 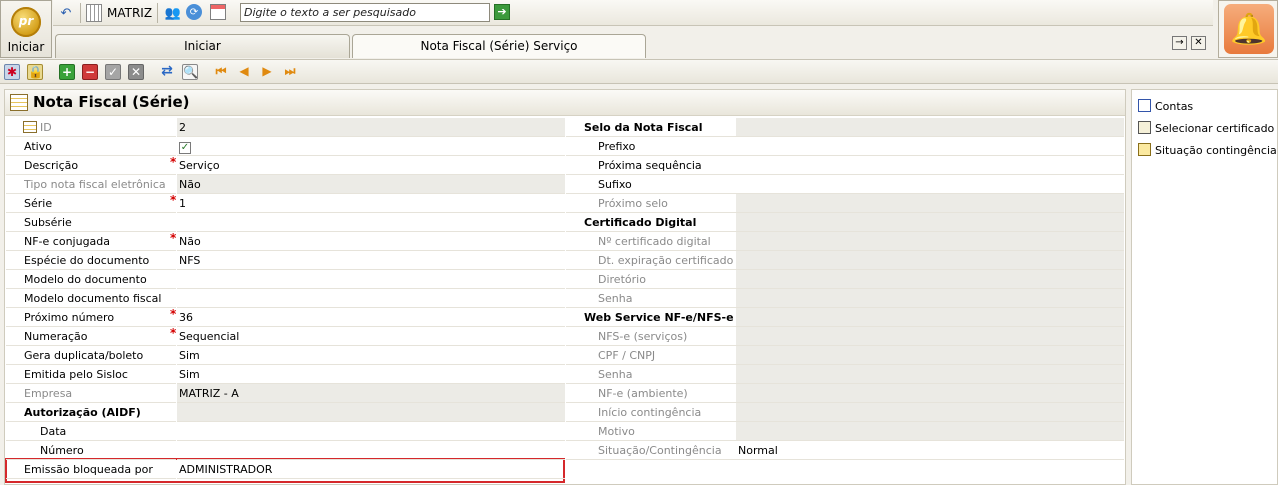 I want to click on bell-icon: 🔔, so click(x=1249, y=29).